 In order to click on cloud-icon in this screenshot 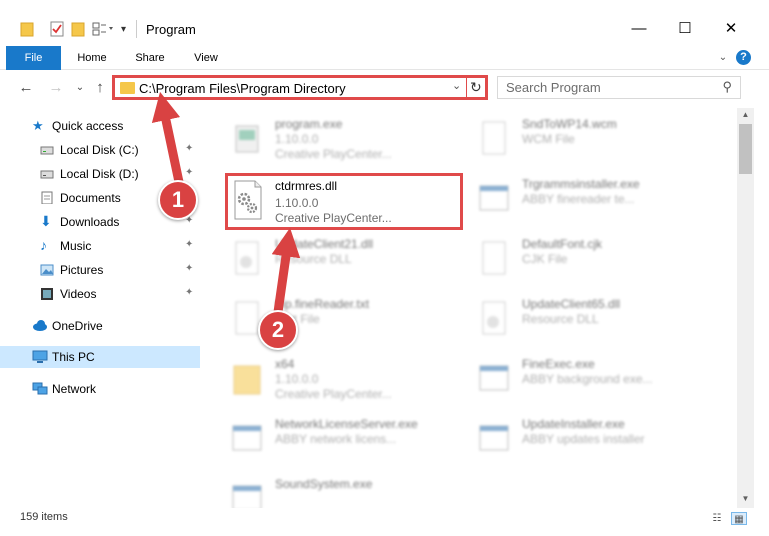, I will do `click(39, 325)`.